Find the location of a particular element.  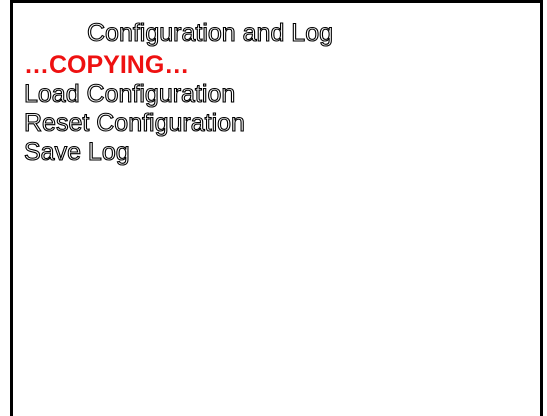

menu-item-reset-configuration: Reset Configuration is located at coordinates (134, 123).